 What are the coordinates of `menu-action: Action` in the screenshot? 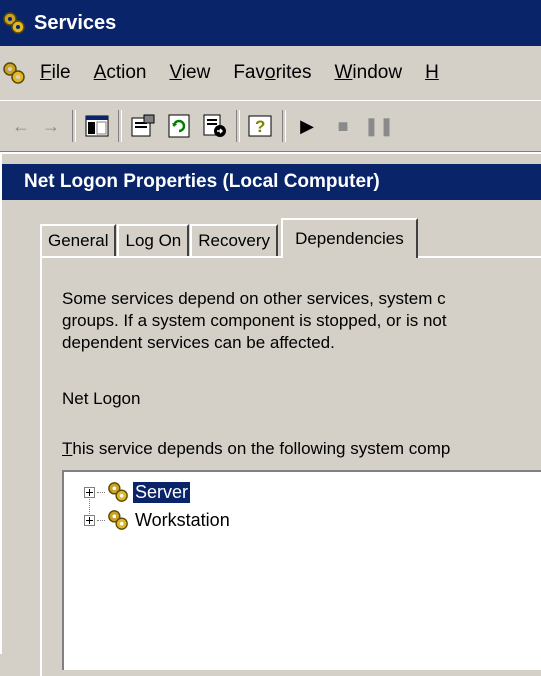 It's located at (120, 73).